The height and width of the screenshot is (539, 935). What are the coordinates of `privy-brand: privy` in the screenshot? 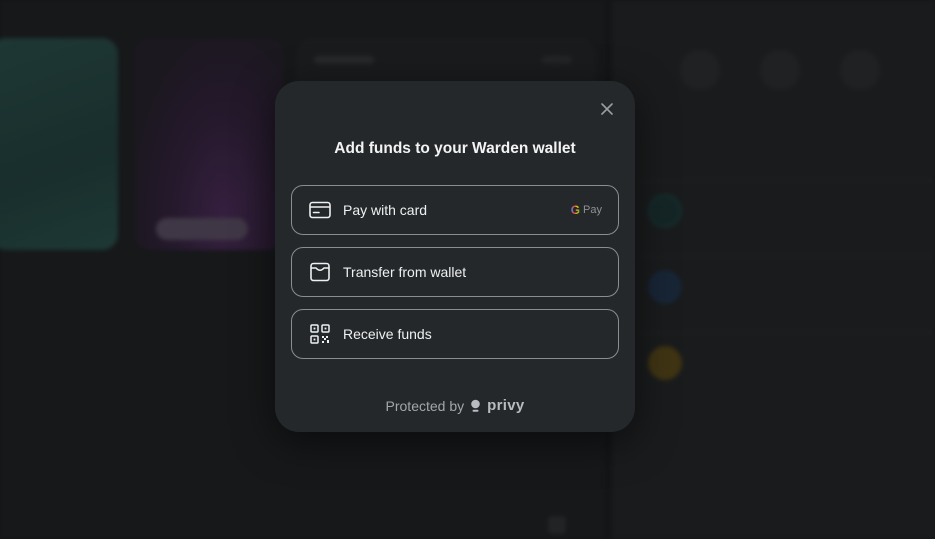 It's located at (506, 405).